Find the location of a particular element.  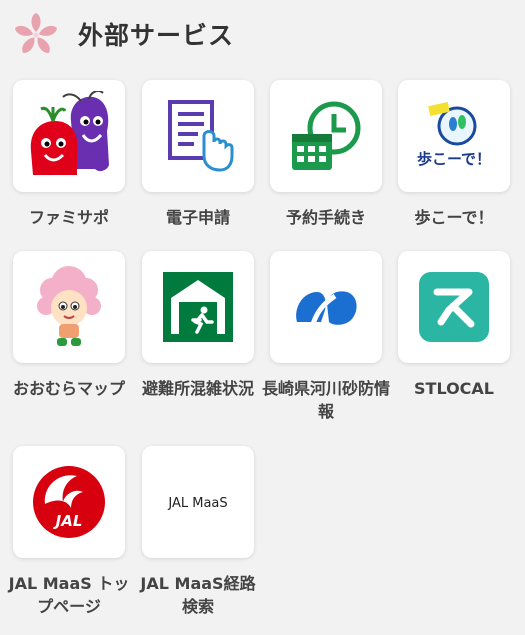

arukode-icon-text: 歩こーで！ is located at coordinates (454, 159).